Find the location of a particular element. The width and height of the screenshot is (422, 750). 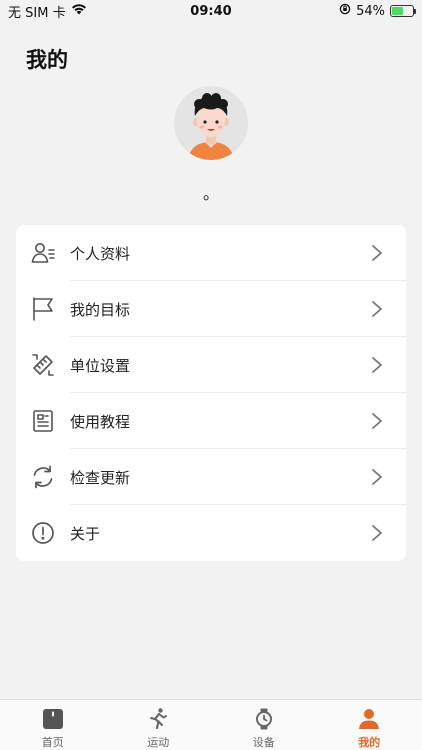

tab-sport: 运动 is located at coordinates (159, 725).